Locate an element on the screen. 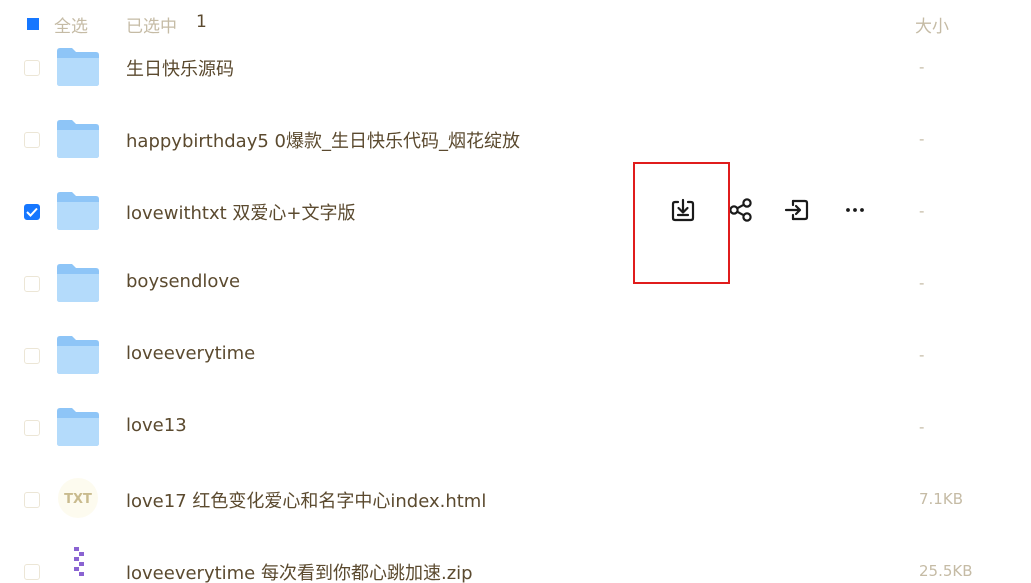 This screenshot has width=1031, height=583. select-all-checkbox is located at coordinates (33, 24).